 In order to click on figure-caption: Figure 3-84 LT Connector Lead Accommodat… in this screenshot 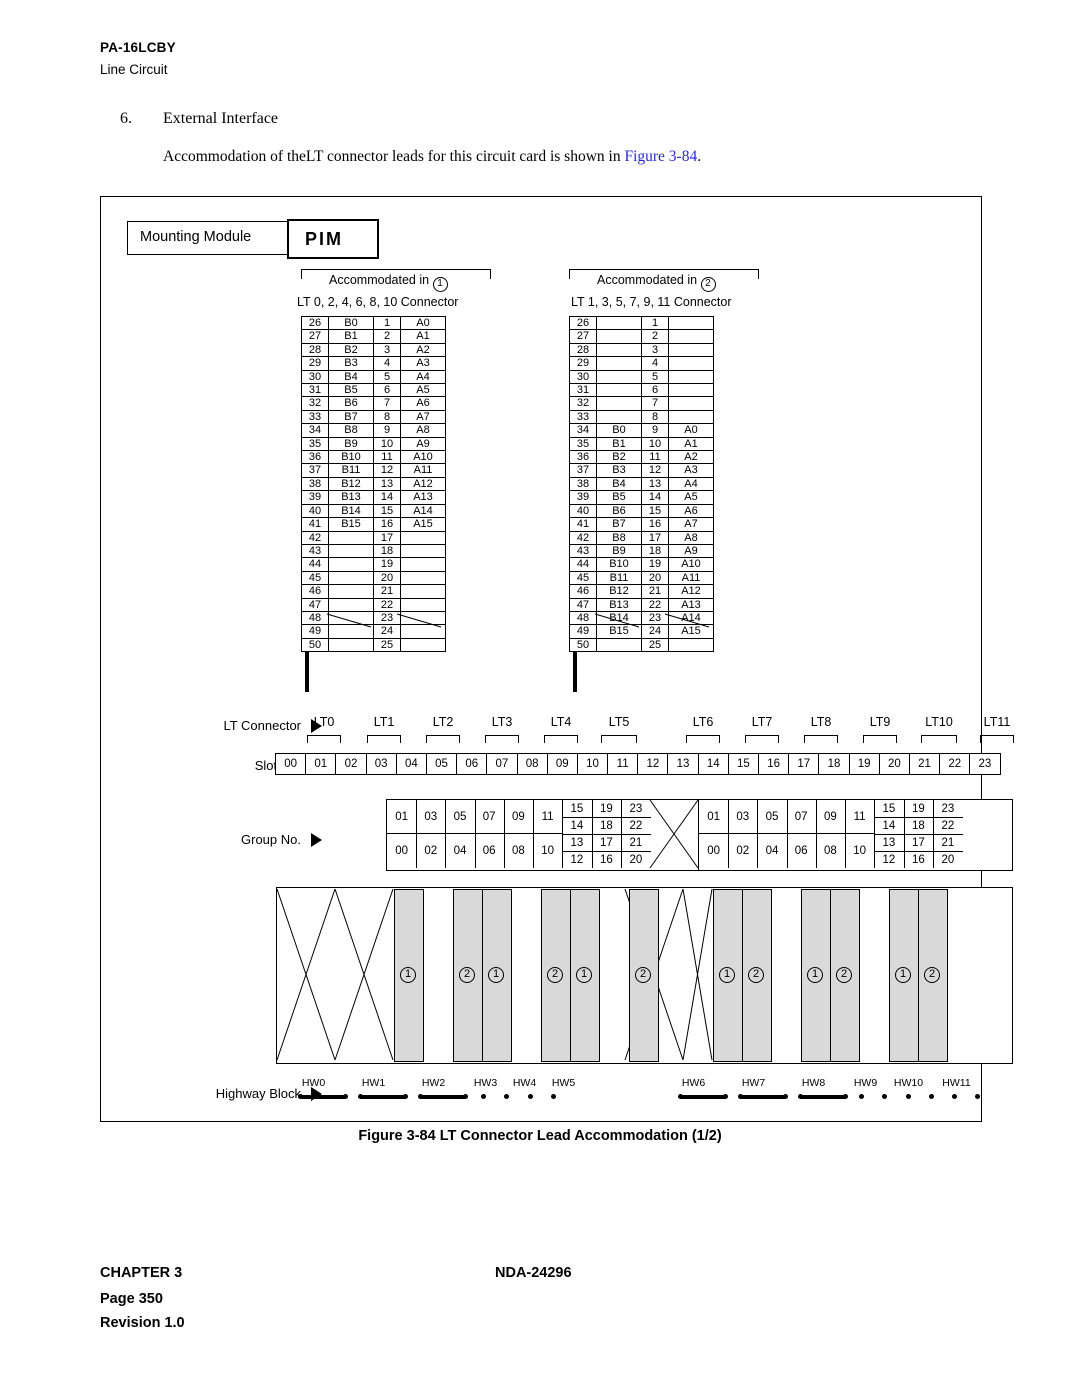, I will do `click(540, 1136)`.